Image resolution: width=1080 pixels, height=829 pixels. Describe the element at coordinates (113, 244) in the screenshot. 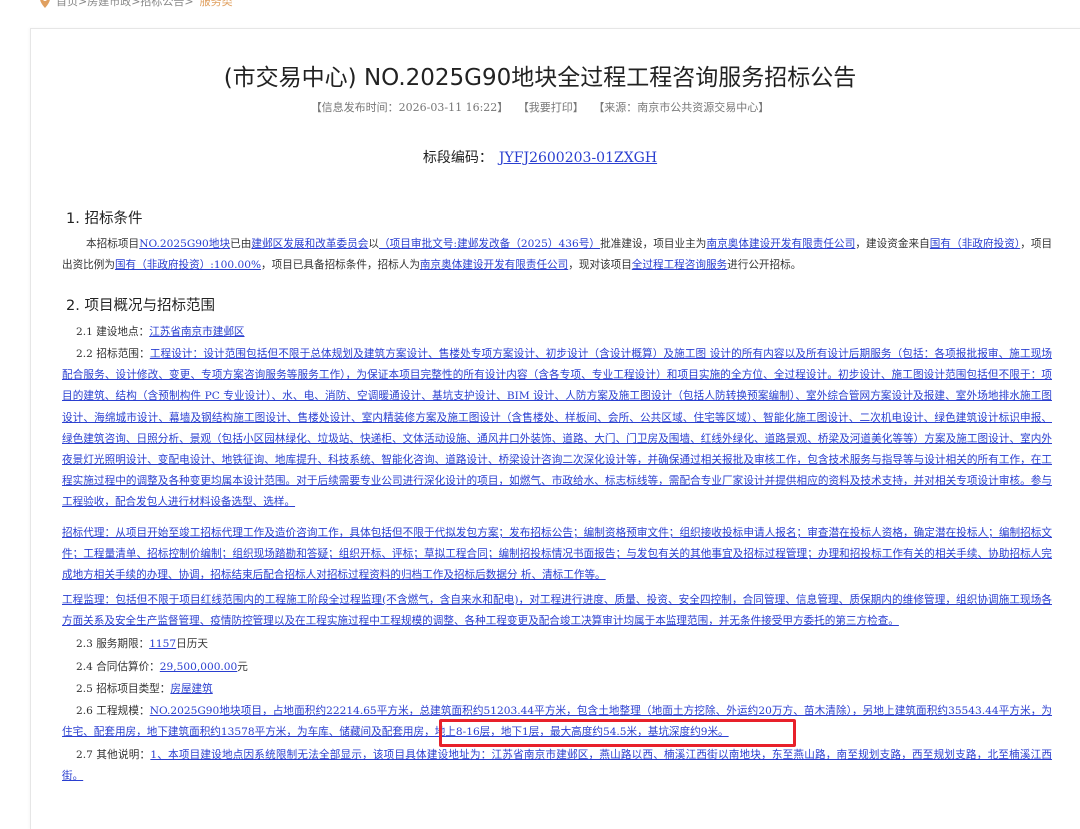

I see `text-span: 本招标项目` at that location.